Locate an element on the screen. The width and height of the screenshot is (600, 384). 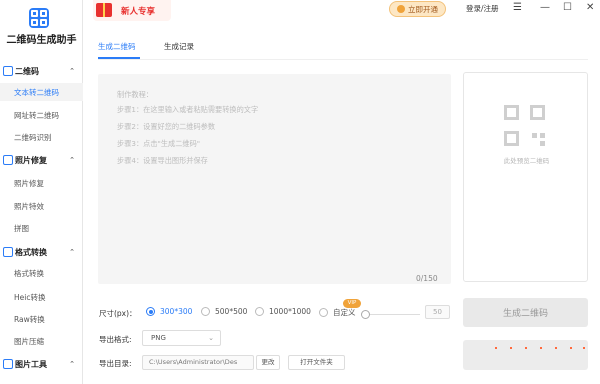
instruction-line: 步骤2：设置好您的二维码参数 is located at coordinates (166, 126).